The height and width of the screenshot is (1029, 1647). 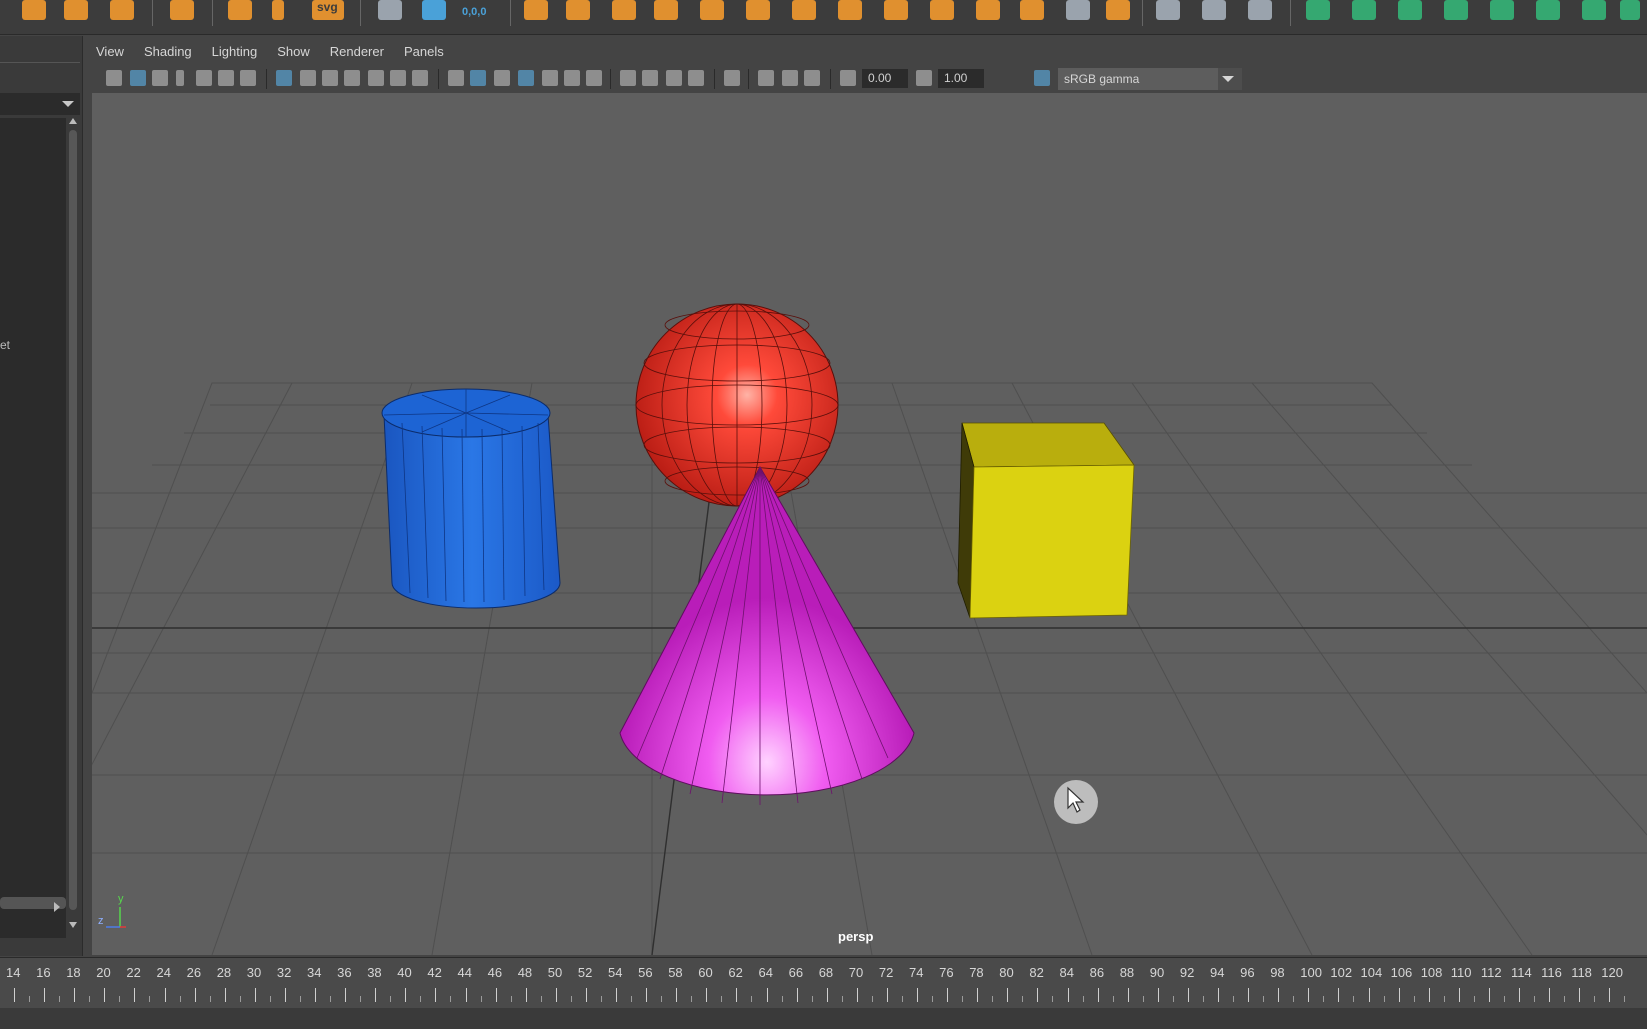 I want to click on menu-panels: Panels, so click(x=424, y=52).